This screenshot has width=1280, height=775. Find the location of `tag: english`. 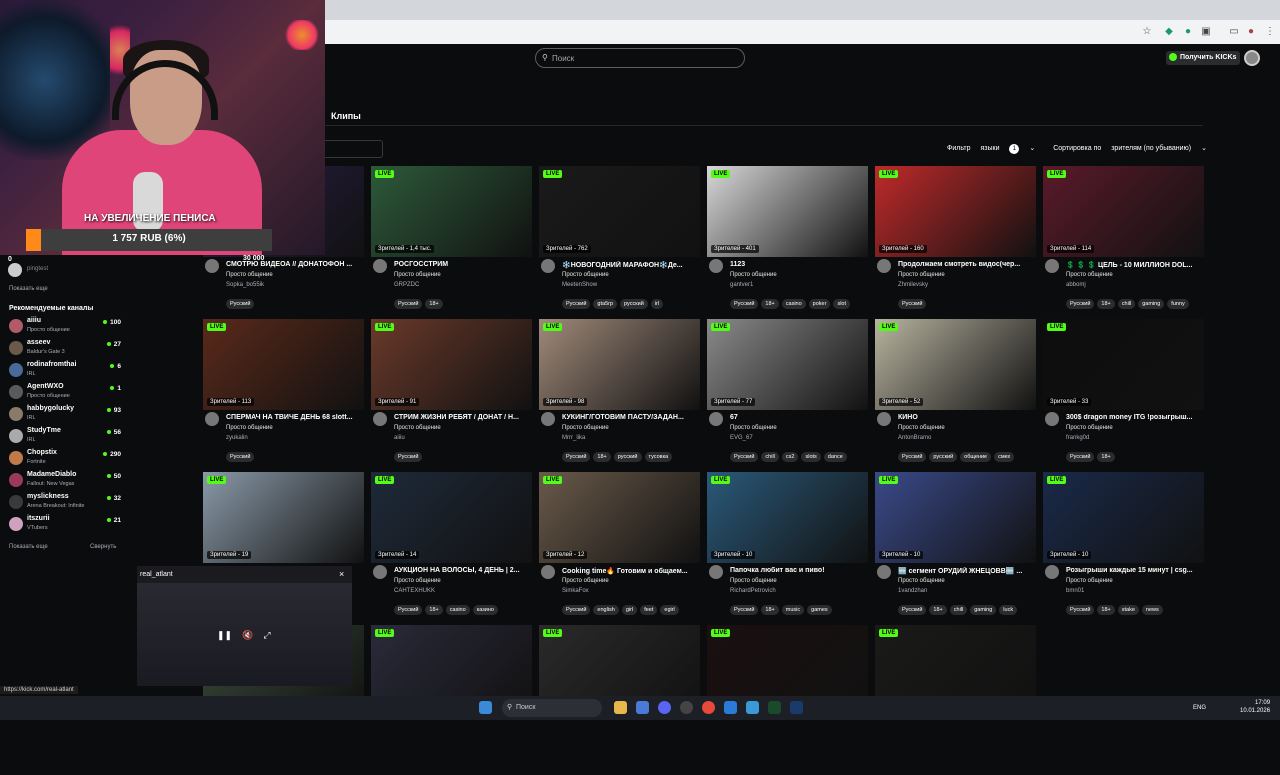

tag: english is located at coordinates (606, 610).